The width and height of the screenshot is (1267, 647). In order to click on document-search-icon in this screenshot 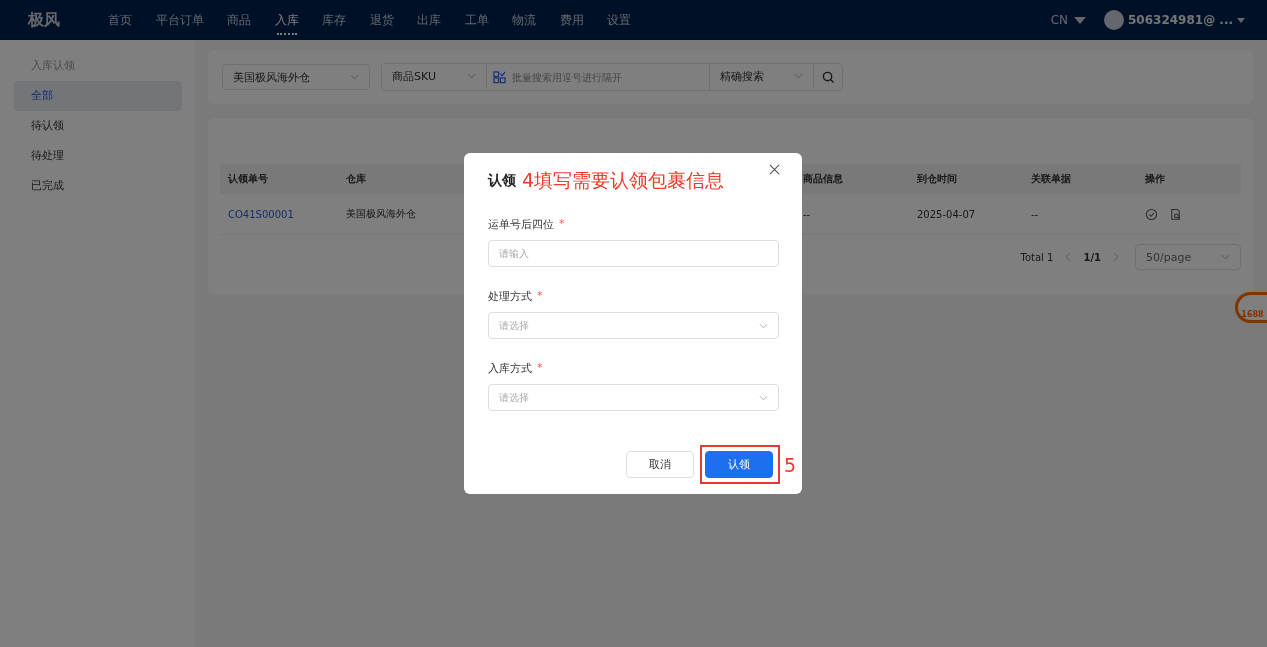, I will do `click(1175, 214)`.